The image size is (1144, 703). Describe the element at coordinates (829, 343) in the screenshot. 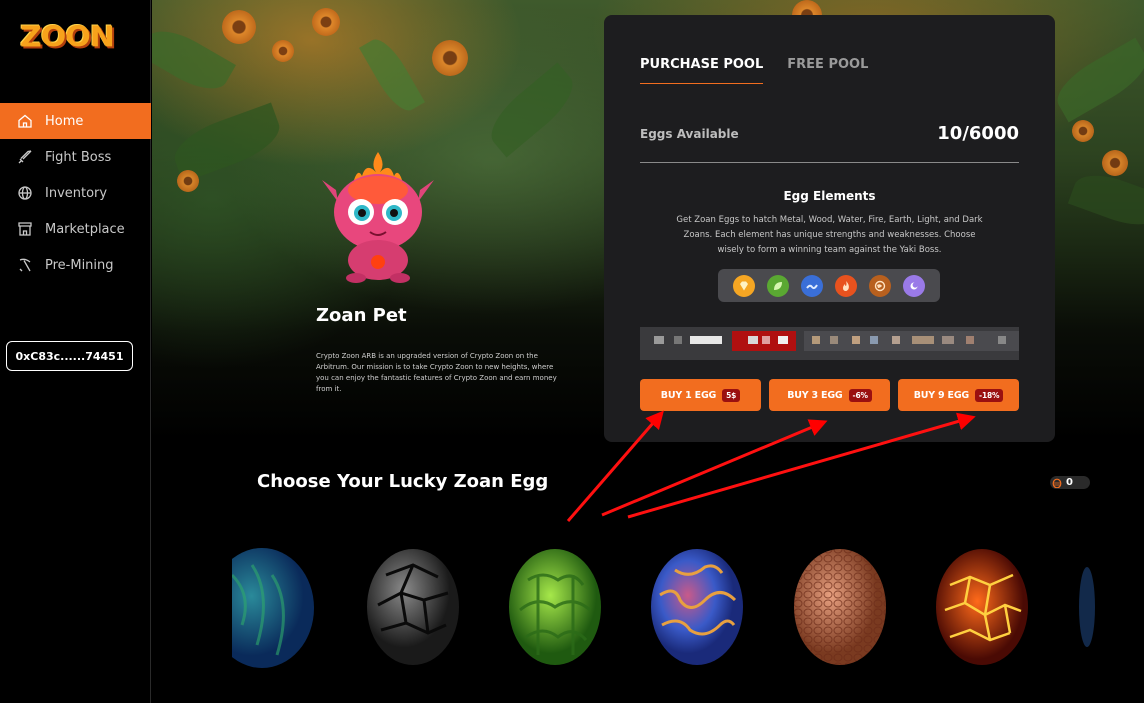

I see `blurred-content` at that location.